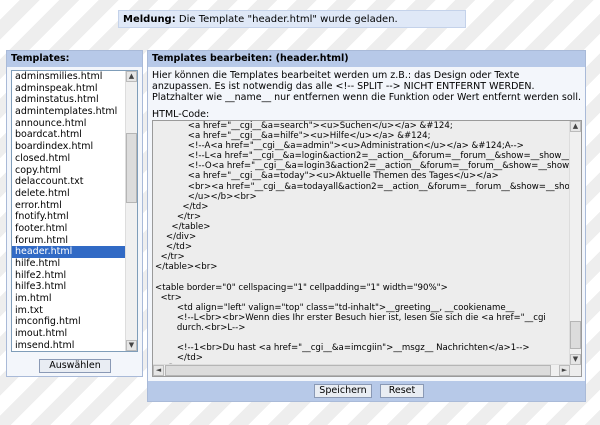 This screenshot has height=425, width=600. What do you see at coordinates (68, 322) in the screenshot?
I see `template-list-item: imconfig.html` at bounding box center [68, 322].